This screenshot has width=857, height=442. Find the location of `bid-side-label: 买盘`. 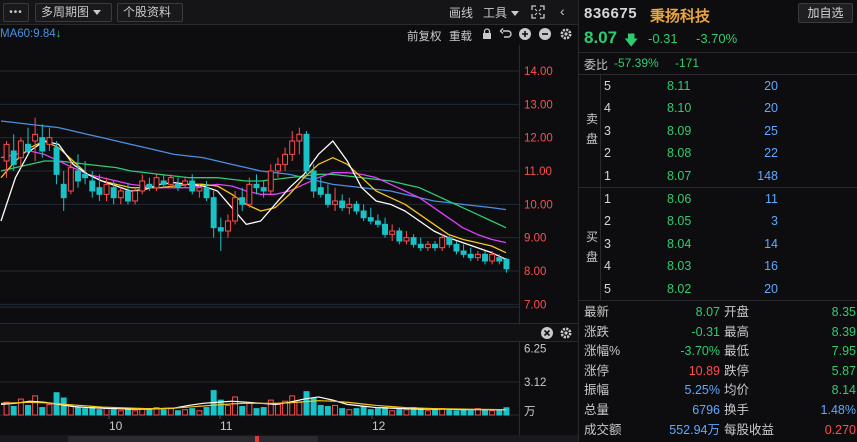

bid-side-label: 买盘 is located at coordinates (592, 247).